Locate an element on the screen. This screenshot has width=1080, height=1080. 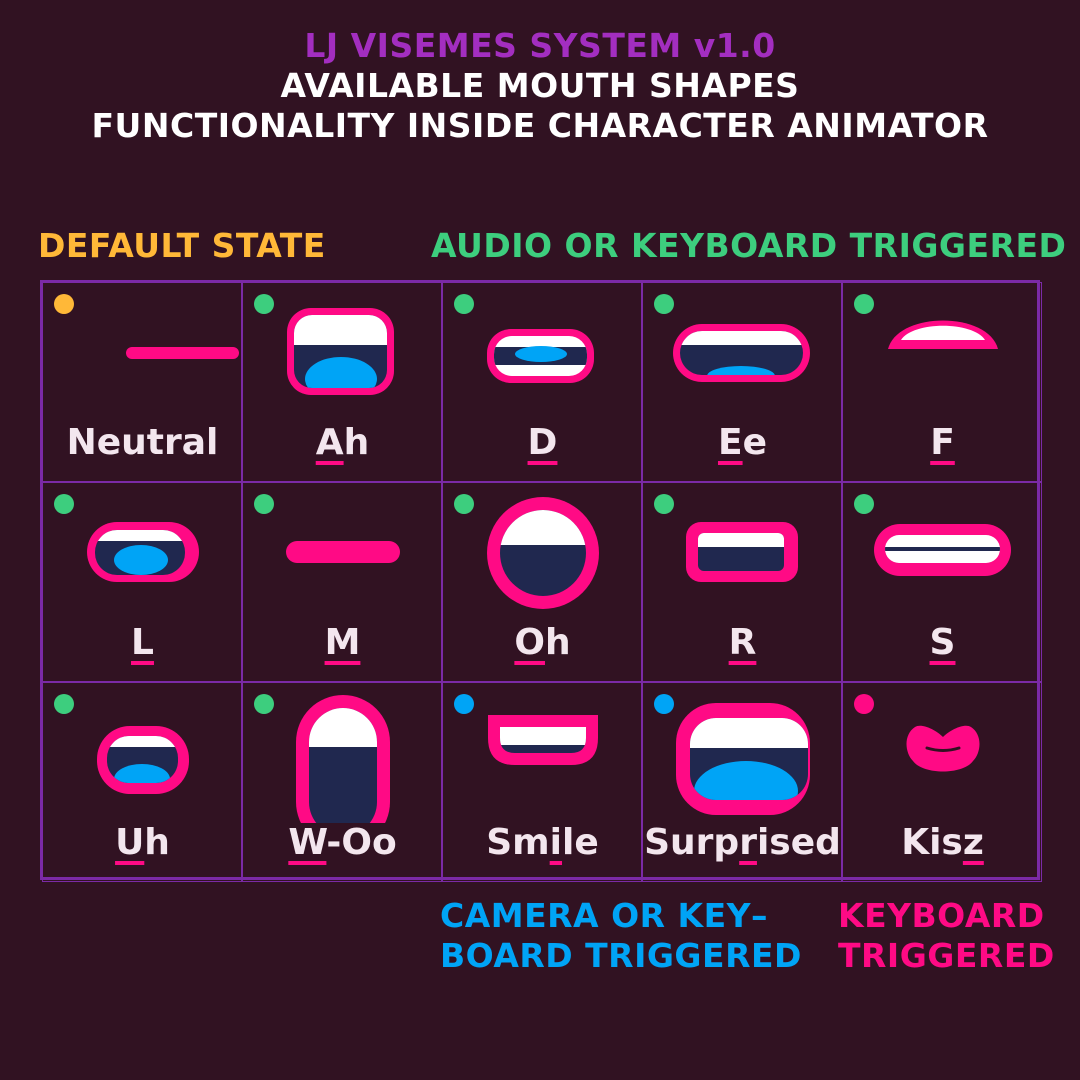
mouth-s-icon is located at coordinates (942, 549).